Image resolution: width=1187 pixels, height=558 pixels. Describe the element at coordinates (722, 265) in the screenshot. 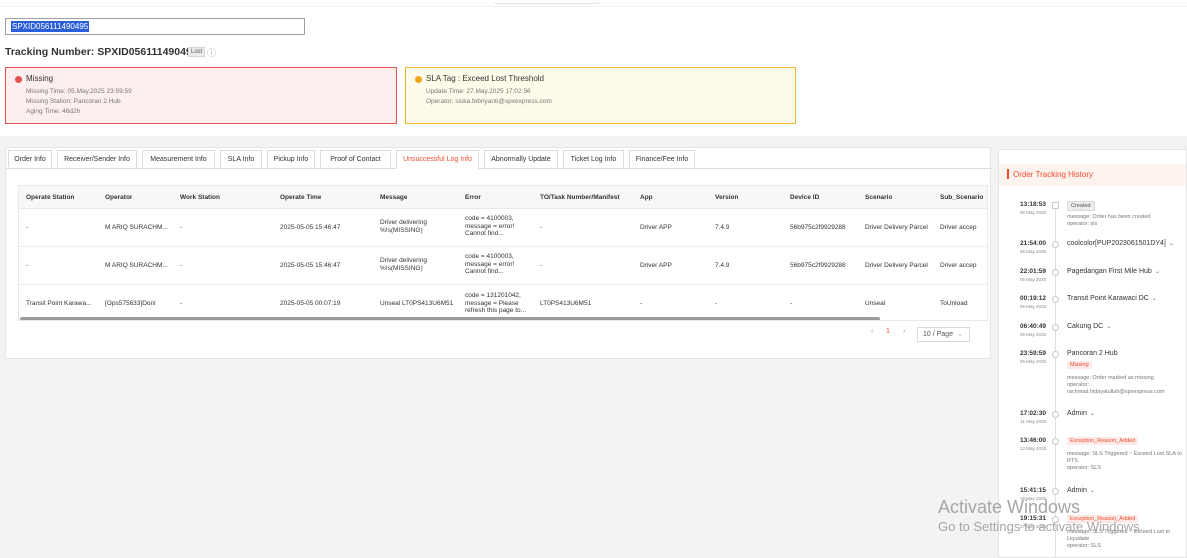

I see `cell-version: 7.4.9` at that location.